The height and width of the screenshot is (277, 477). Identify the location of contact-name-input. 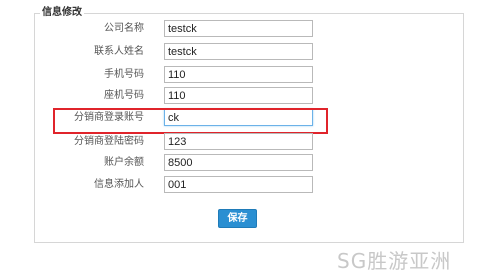
(238, 51).